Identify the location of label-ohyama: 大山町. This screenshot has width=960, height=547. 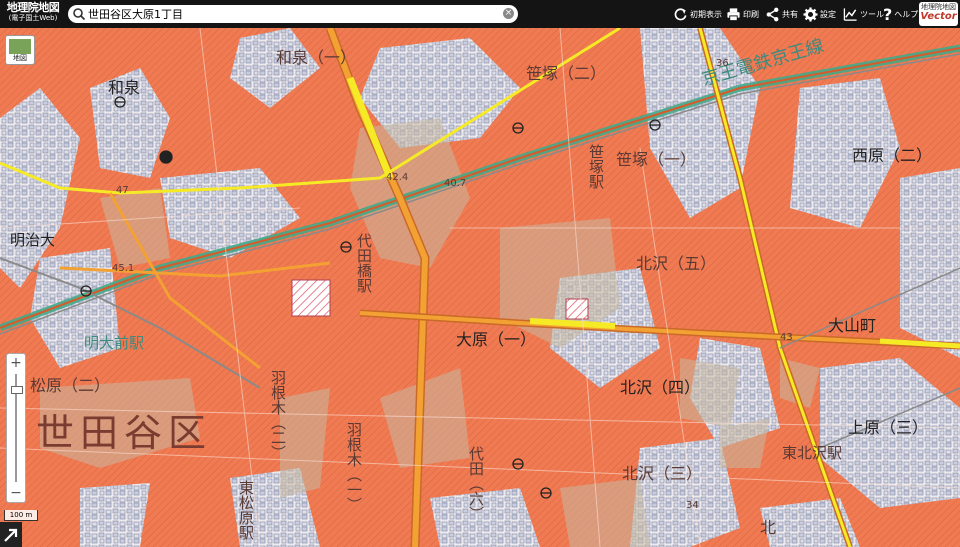
(852, 325).